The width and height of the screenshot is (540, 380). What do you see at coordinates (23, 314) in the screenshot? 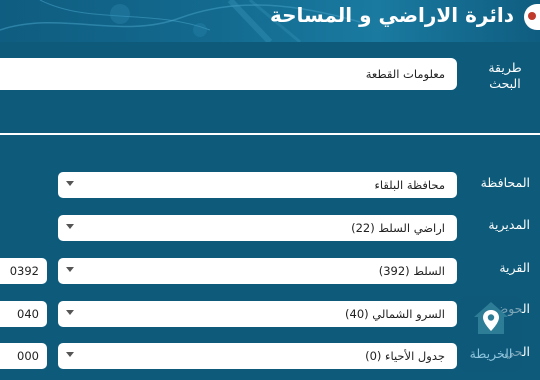
I see `basin-code-input: 040` at bounding box center [23, 314].